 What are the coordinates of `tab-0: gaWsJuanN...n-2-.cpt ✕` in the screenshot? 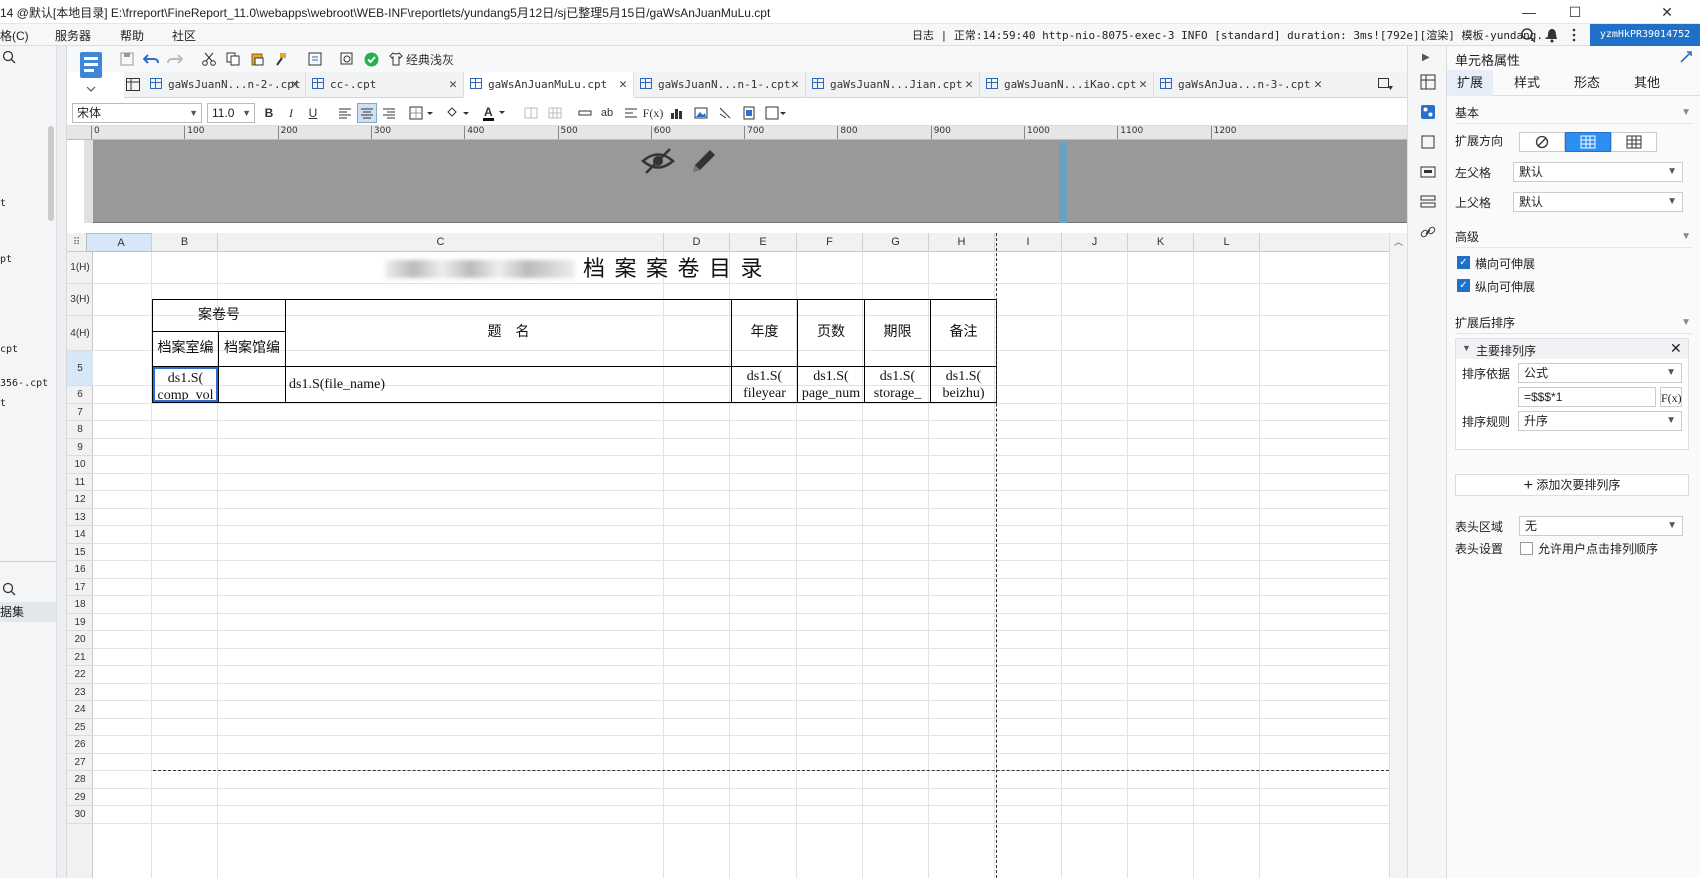 It's located at (225, 85).